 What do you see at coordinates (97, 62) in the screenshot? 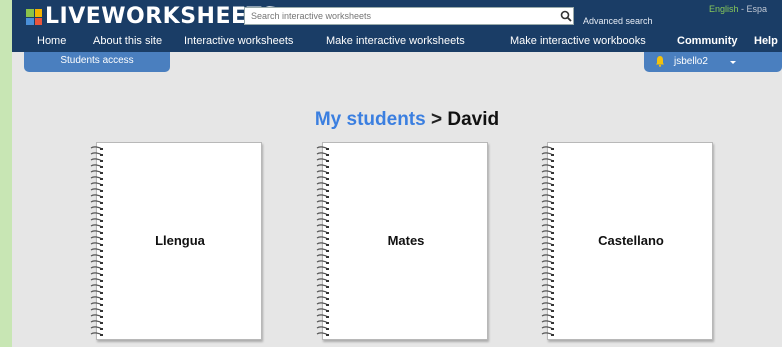
I see `students-access-tab: Students access` at bounding box center [97, 62].